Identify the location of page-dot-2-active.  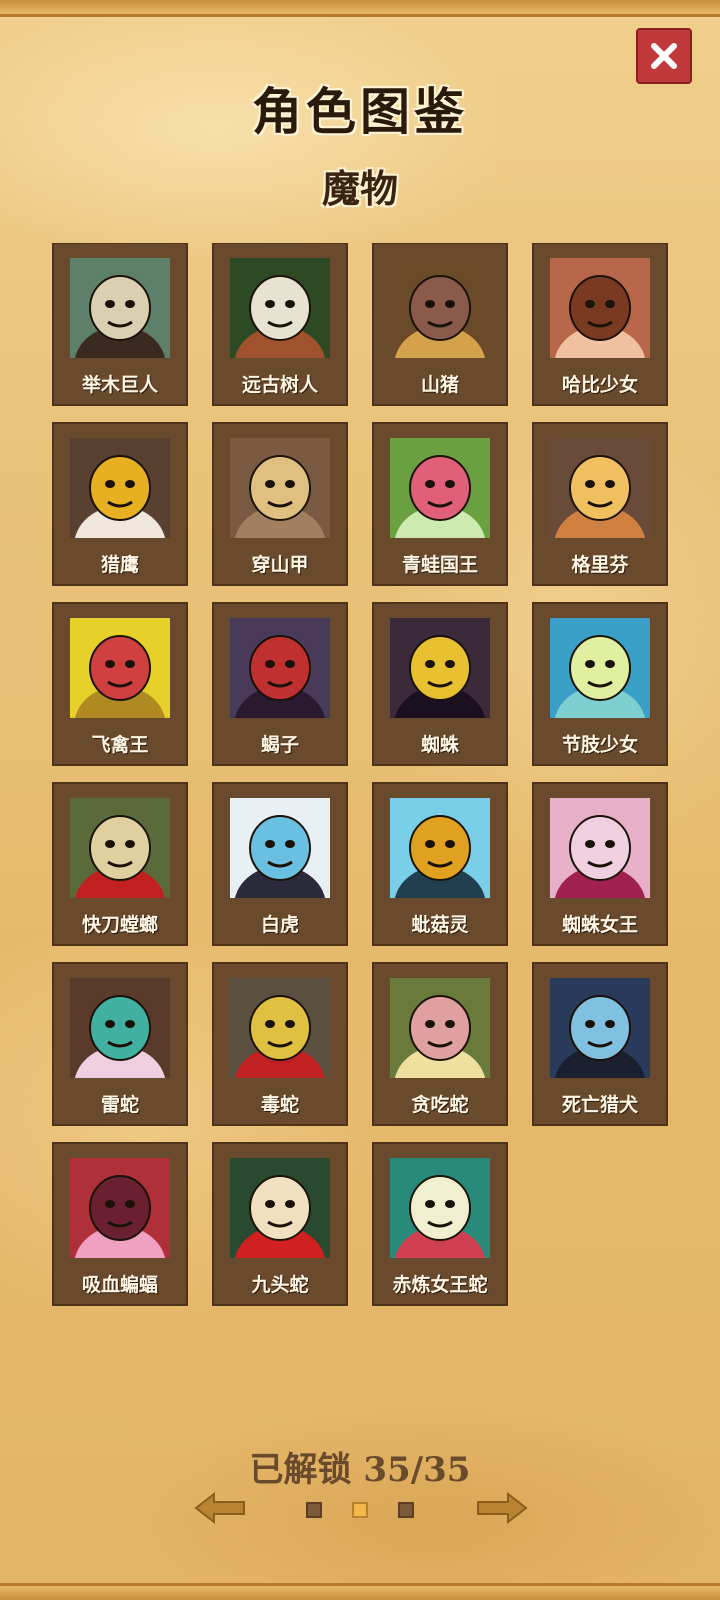
(360, 1510).